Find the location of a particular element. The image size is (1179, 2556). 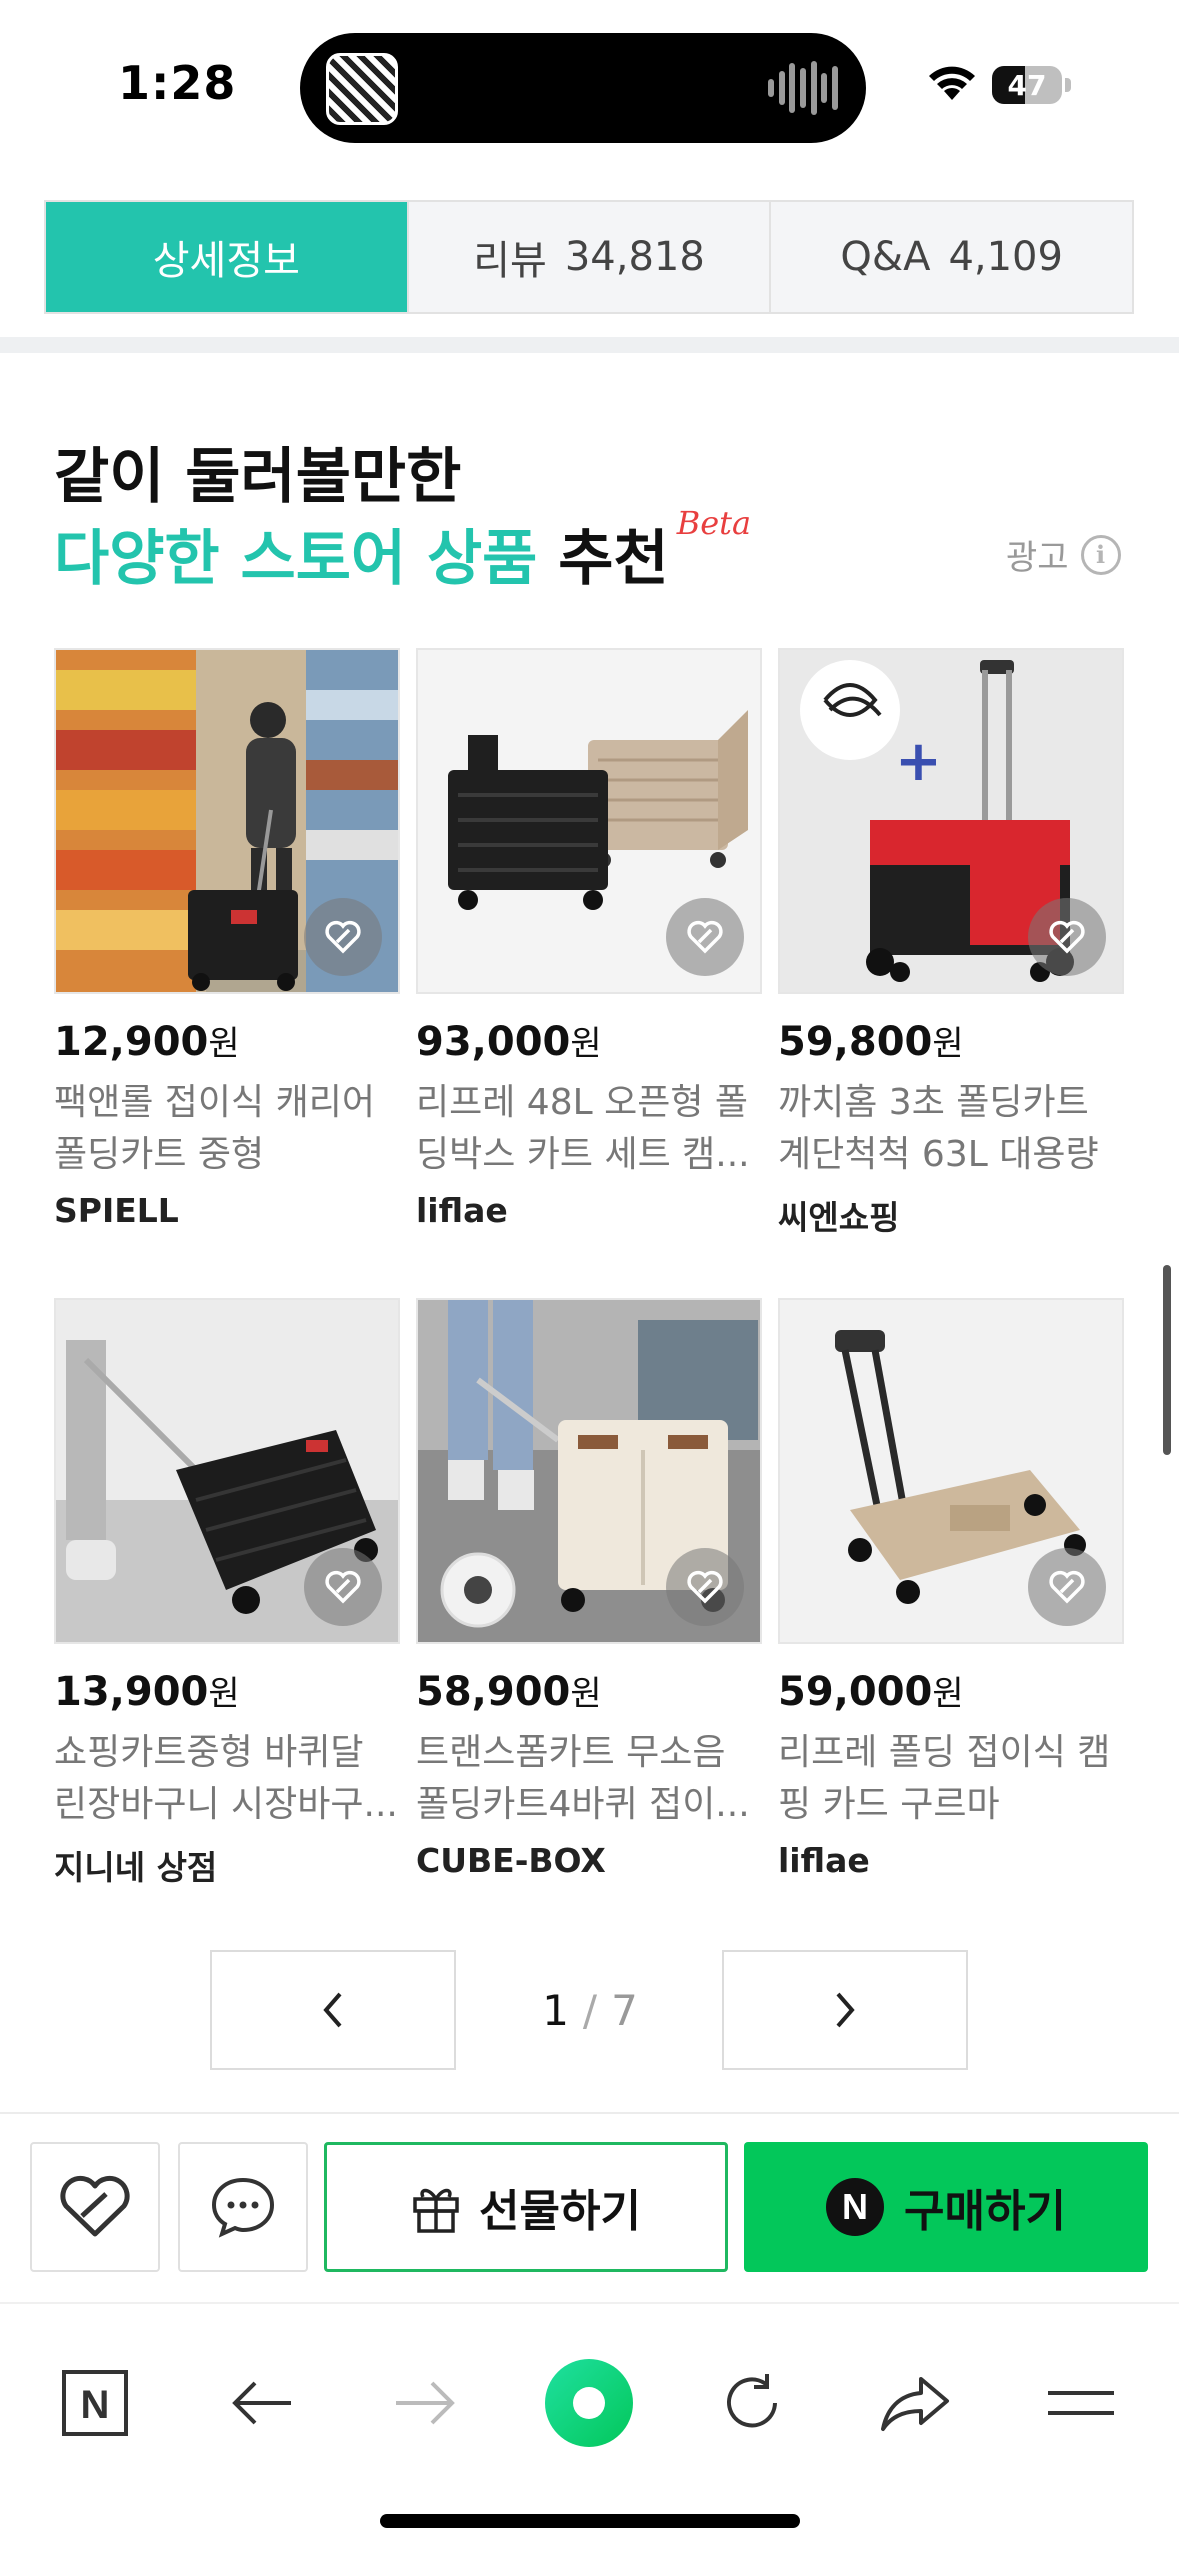

status-time: 1:28 is located at coordinates (177, 83).